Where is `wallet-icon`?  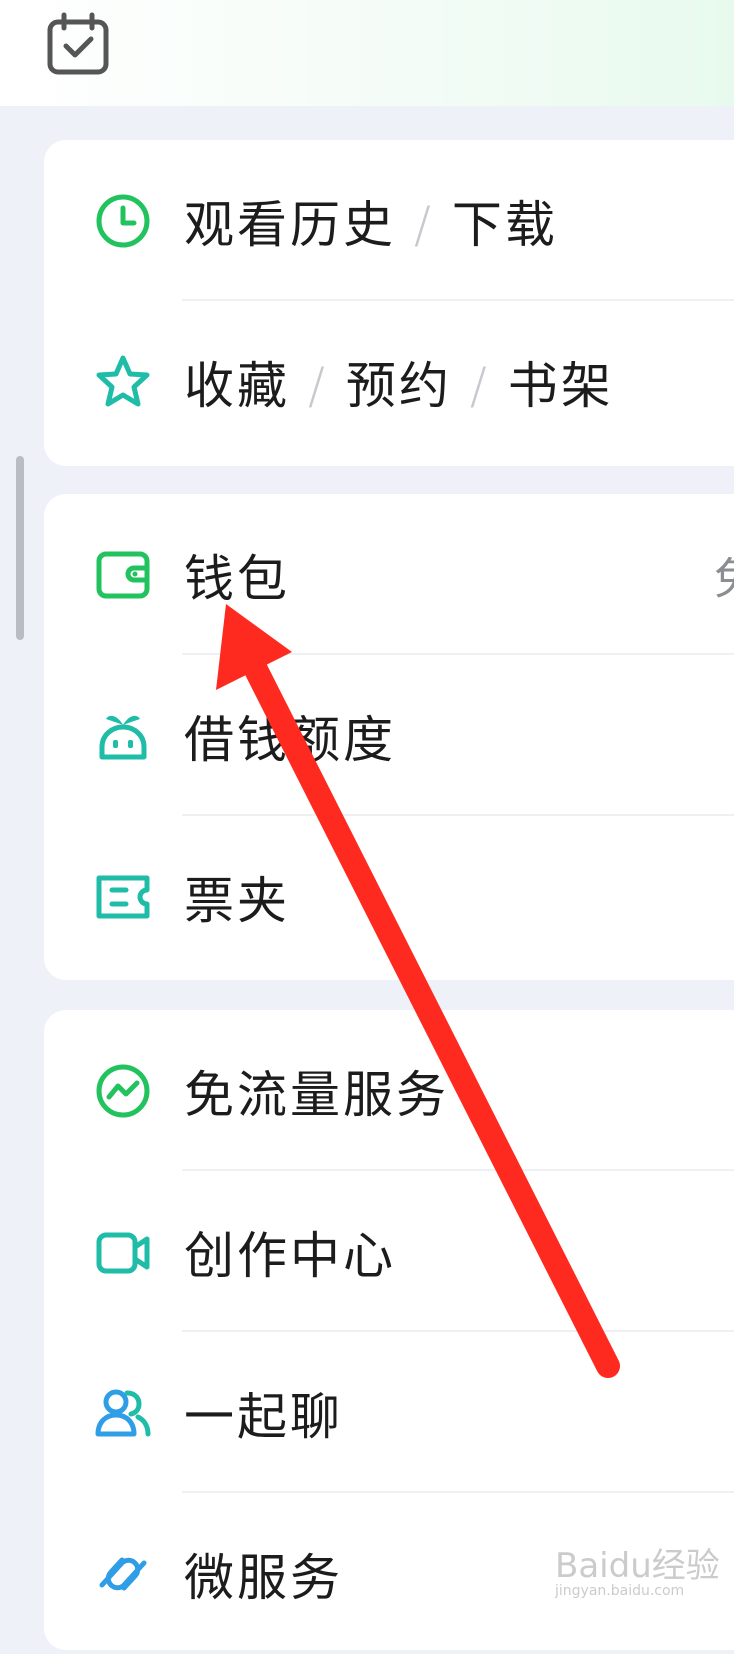
wallet-icon is located at coordinates (123, 574).